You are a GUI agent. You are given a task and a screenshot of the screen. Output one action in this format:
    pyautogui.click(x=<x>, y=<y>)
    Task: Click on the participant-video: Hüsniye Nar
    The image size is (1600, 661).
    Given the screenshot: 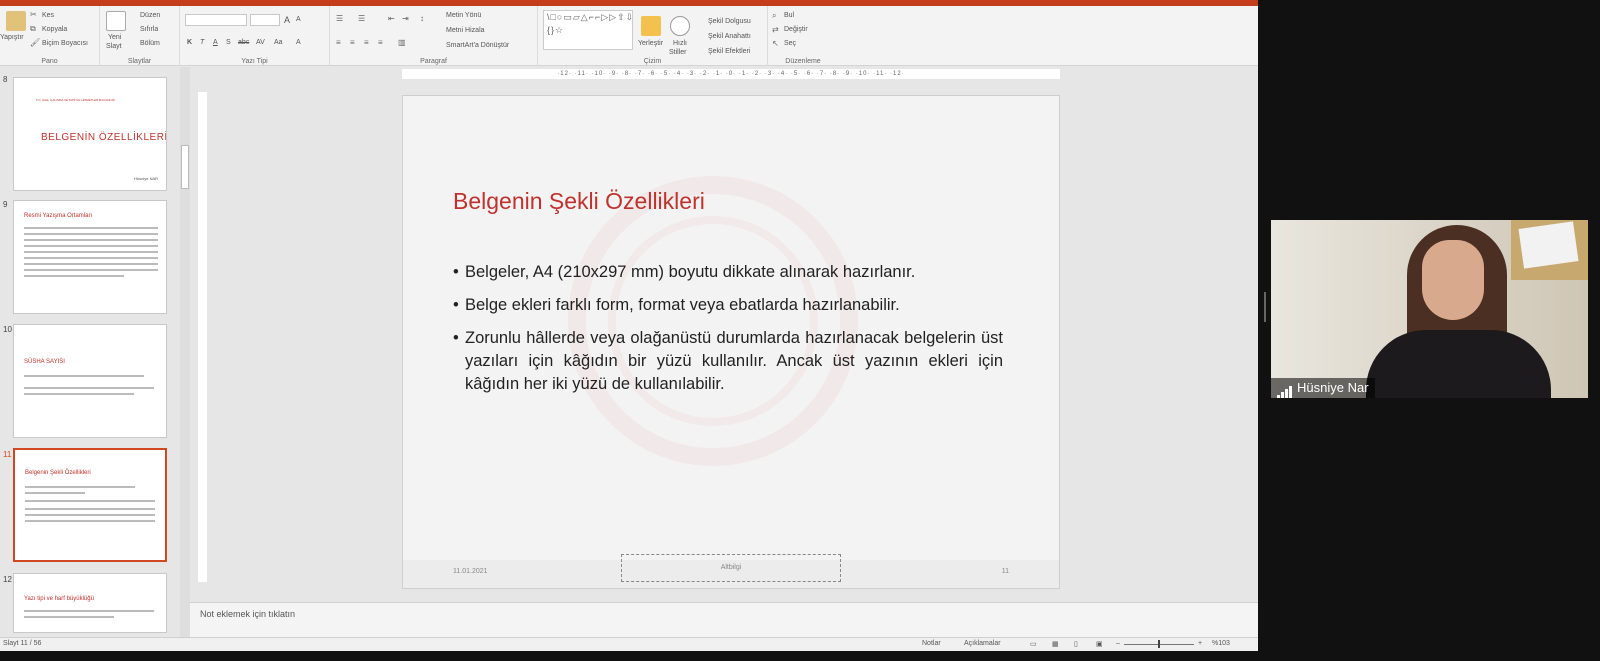 What is the action you would take?
    pyautogui.click(x=1429, y=309)
    